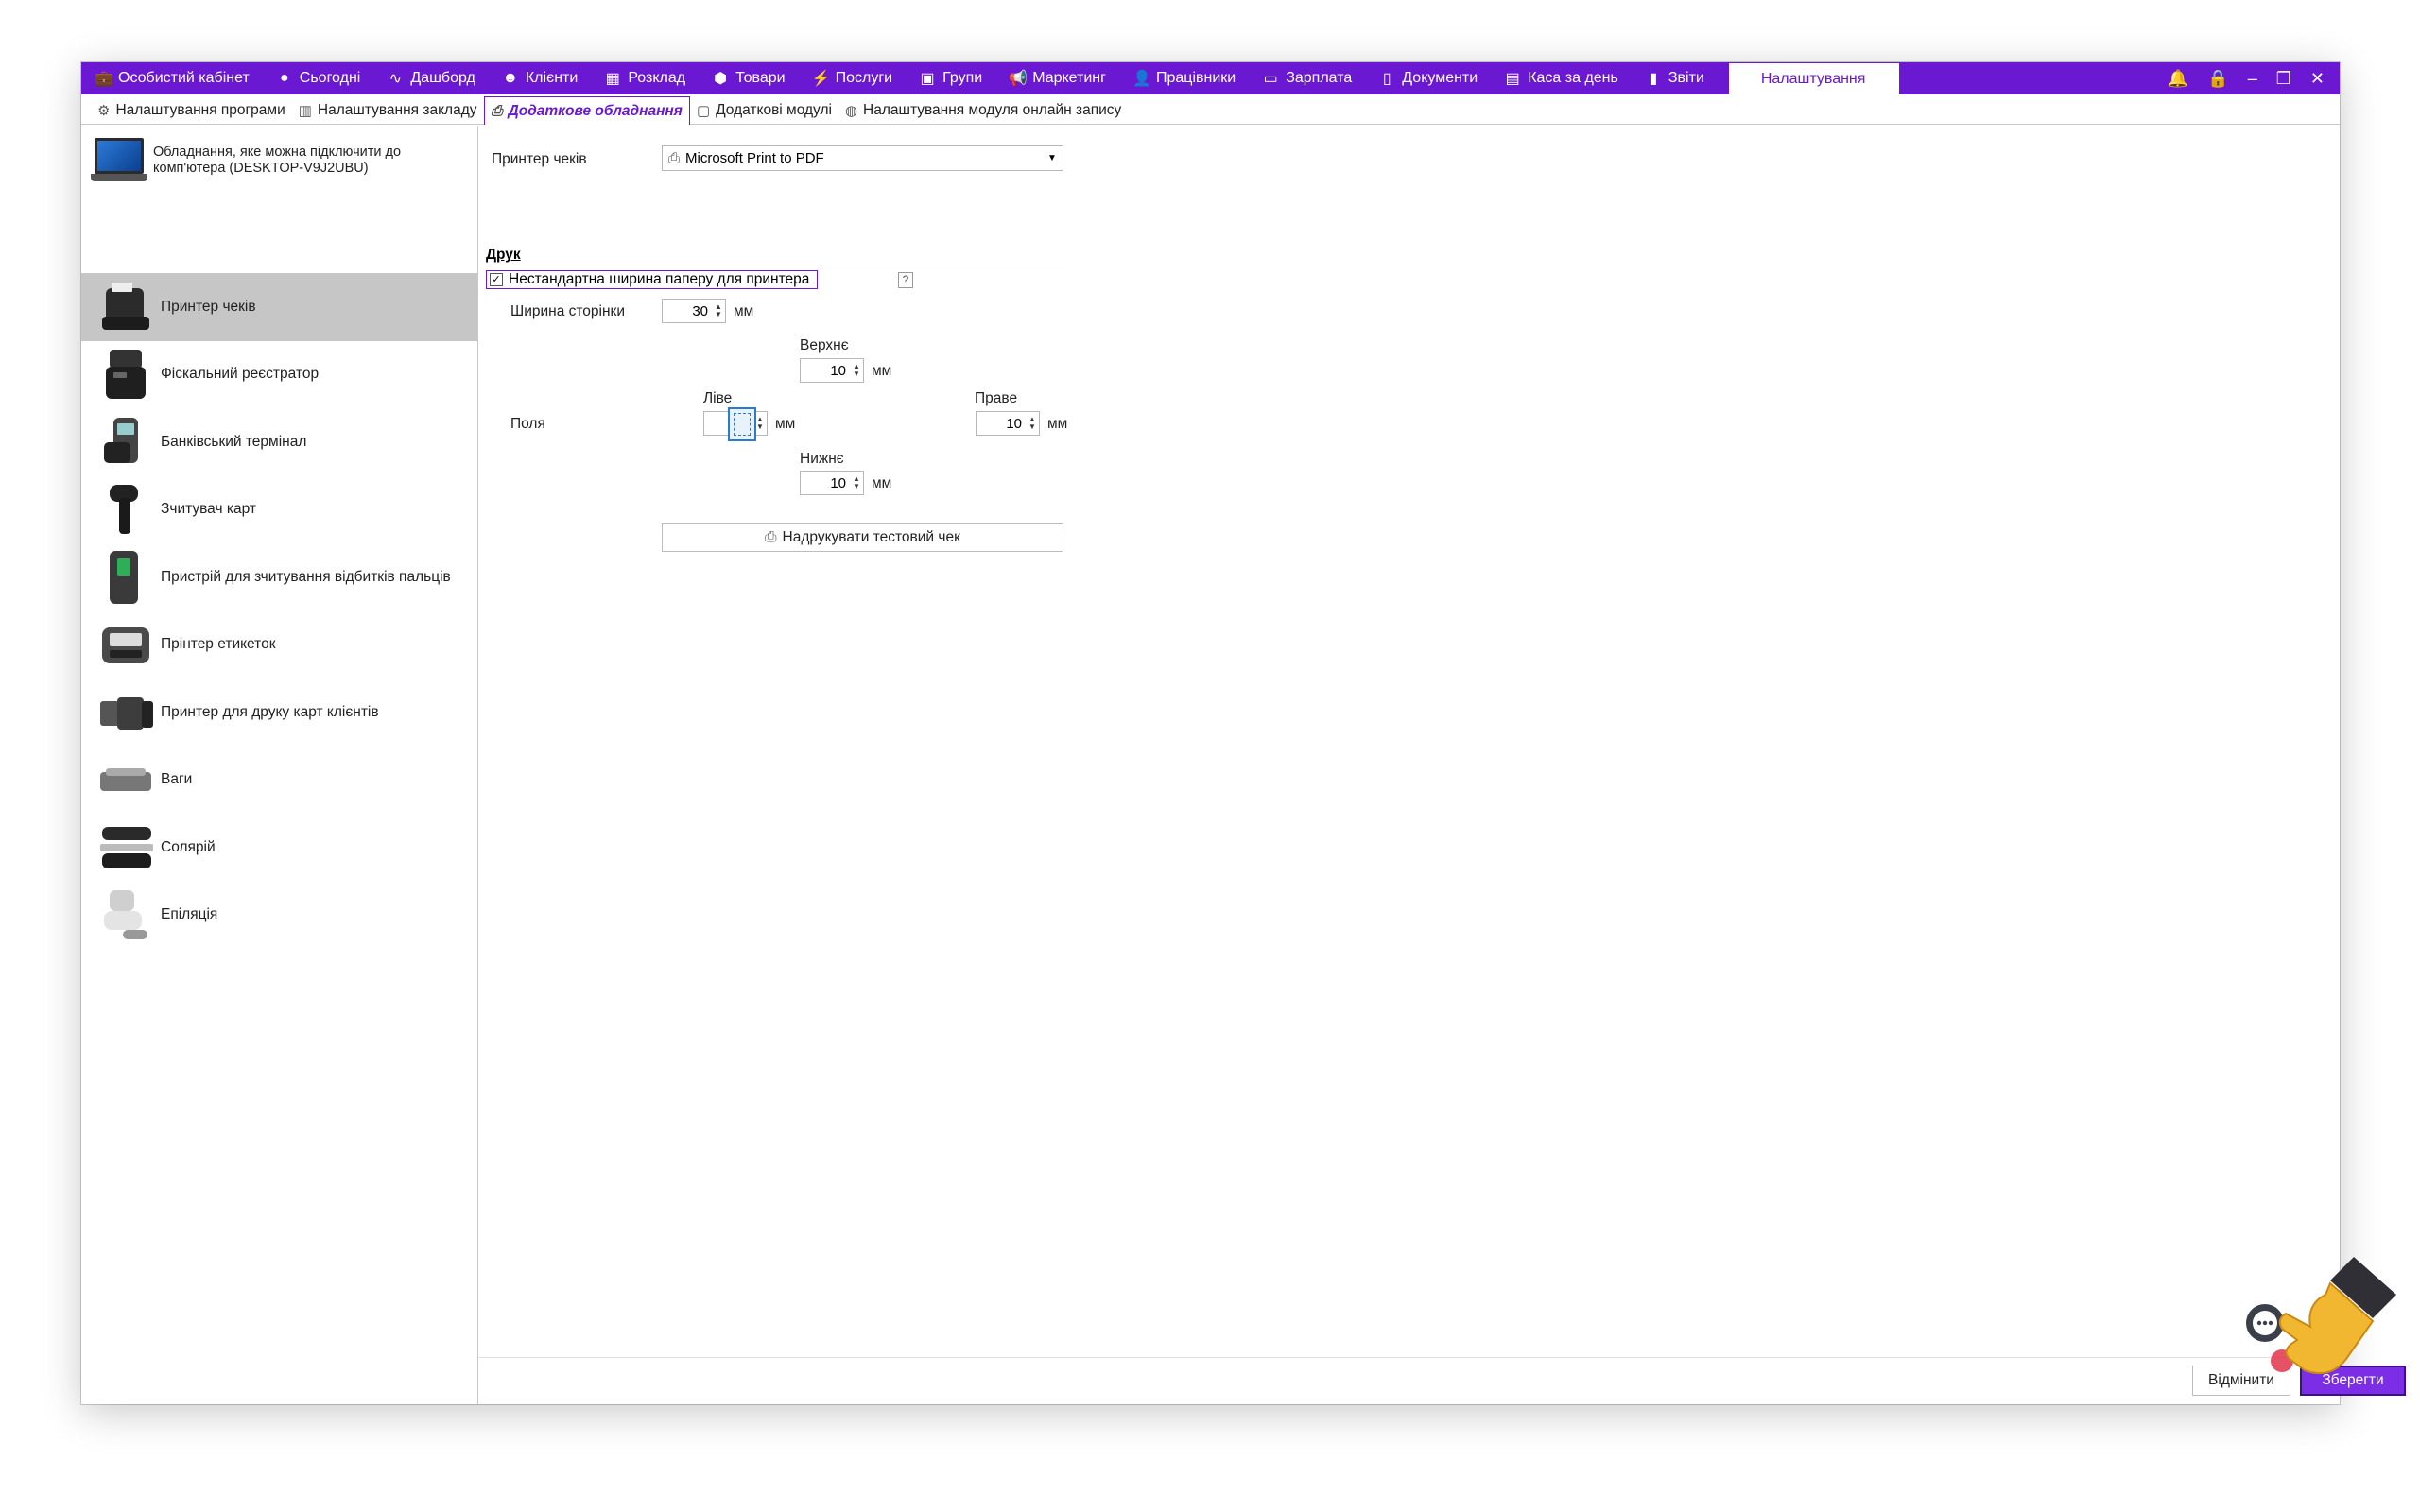 Image resolution: width=2420 pixels, height=1512 pixels. I want to click on lock-icon: 🔒, so click(2217, 79).